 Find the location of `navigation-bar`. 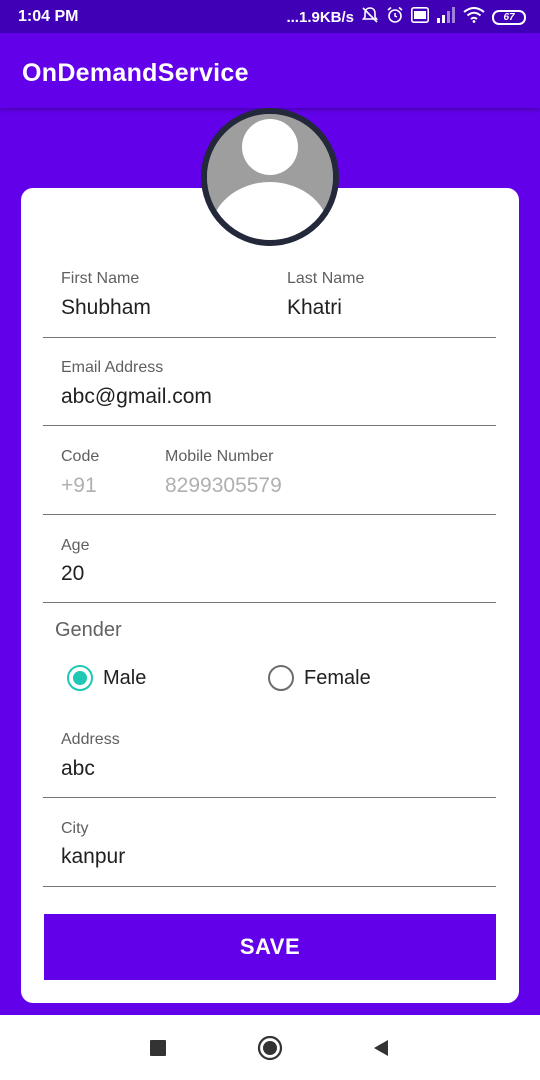

navigation-bar is located at coordinates (270, 1047).